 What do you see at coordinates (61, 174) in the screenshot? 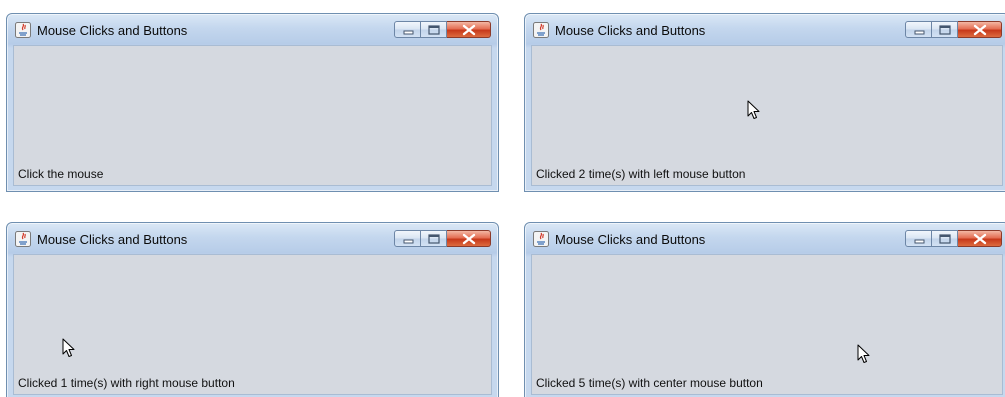
I see `status-label: Click the mouse` at bounding box center [61, 174].